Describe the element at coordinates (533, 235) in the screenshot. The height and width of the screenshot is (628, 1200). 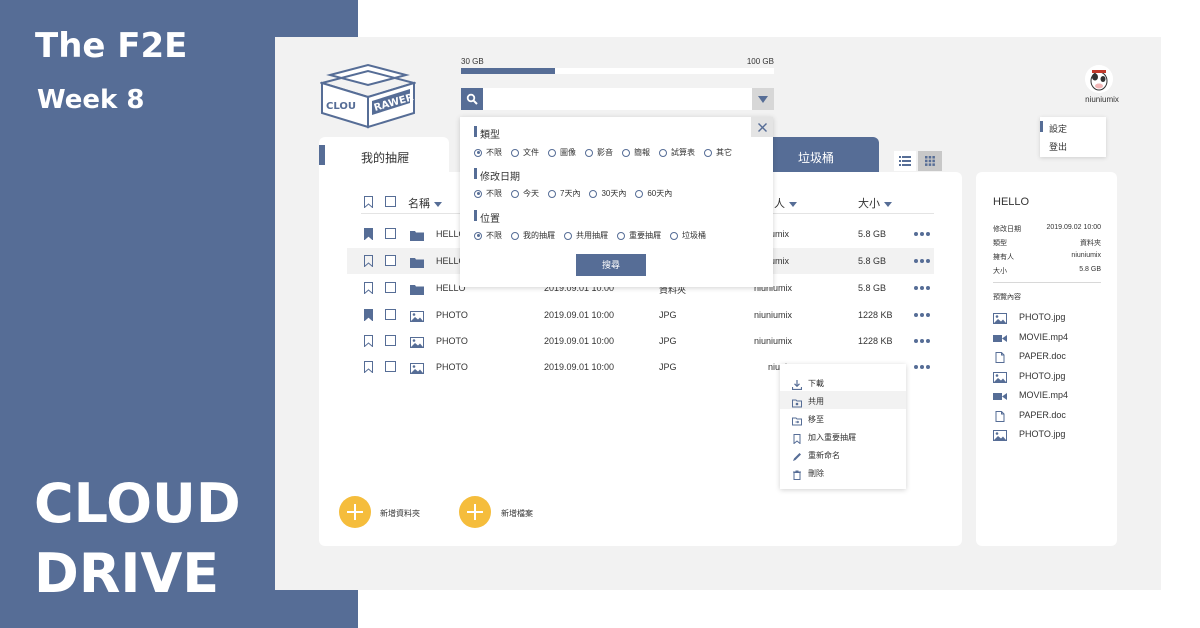
I see `location-option: 我的抽屜` at that location.